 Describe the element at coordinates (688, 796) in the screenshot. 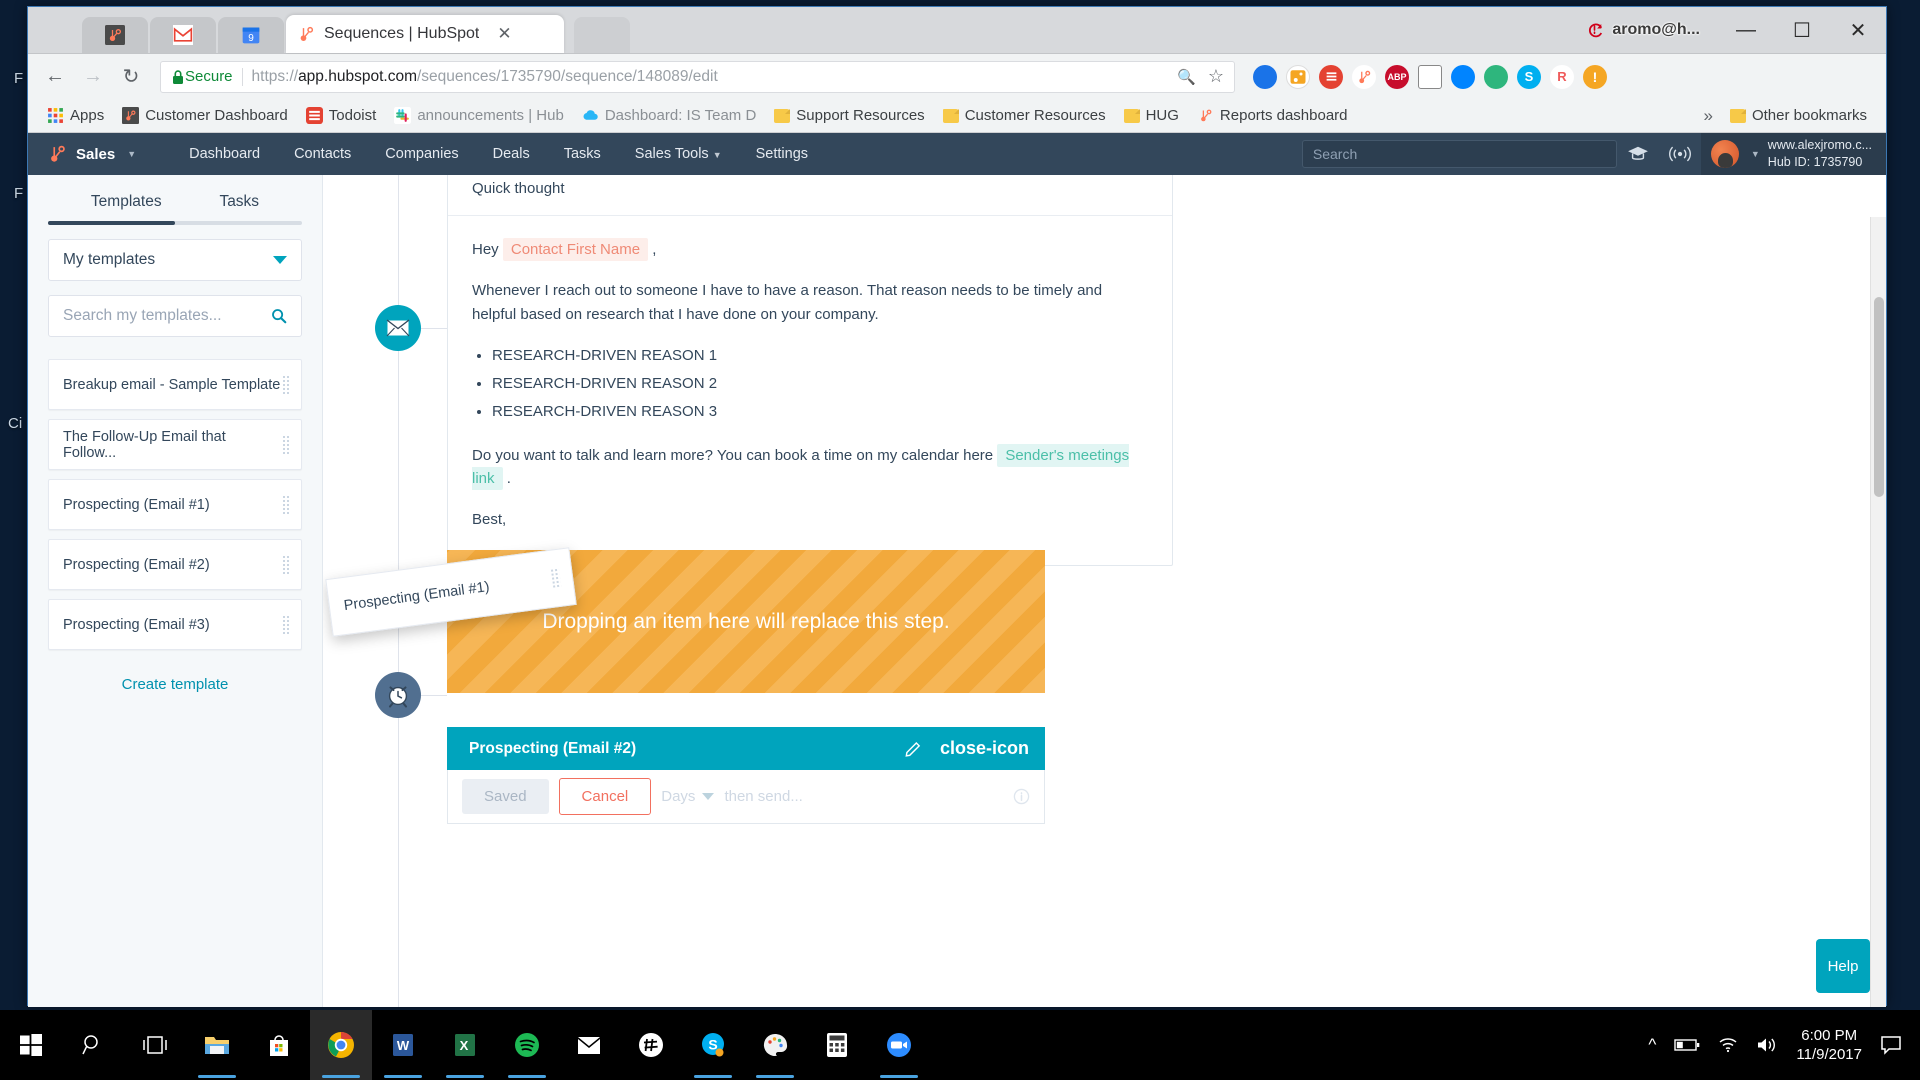

I see `delay-unit-select: Days` at that location.